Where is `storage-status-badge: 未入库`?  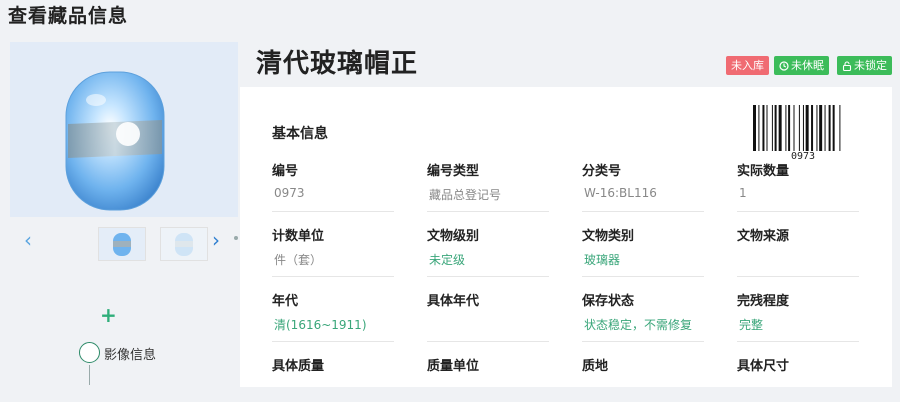 storage-status-badge: 未入库 is located at coordinates (747, 65).